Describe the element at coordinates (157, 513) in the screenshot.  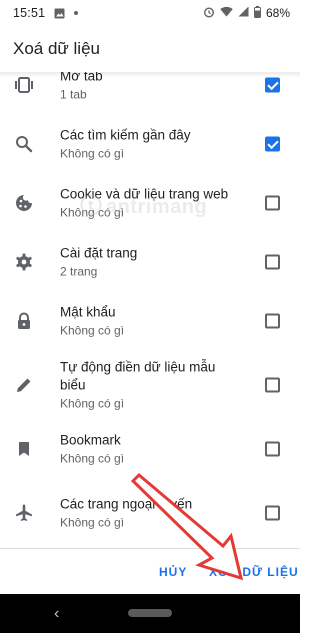
I see `item-texts: Các trang ngoại tuyến Không có gì` at that location.